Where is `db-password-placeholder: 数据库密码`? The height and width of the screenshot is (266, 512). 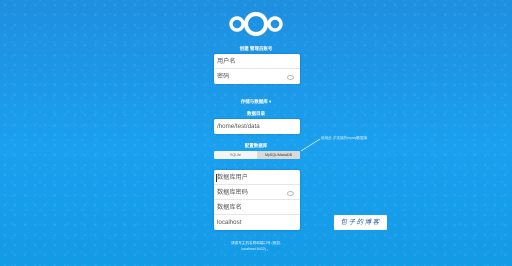
db-password-placeholder: 数据库密码 is located at coordinates (232, 192).